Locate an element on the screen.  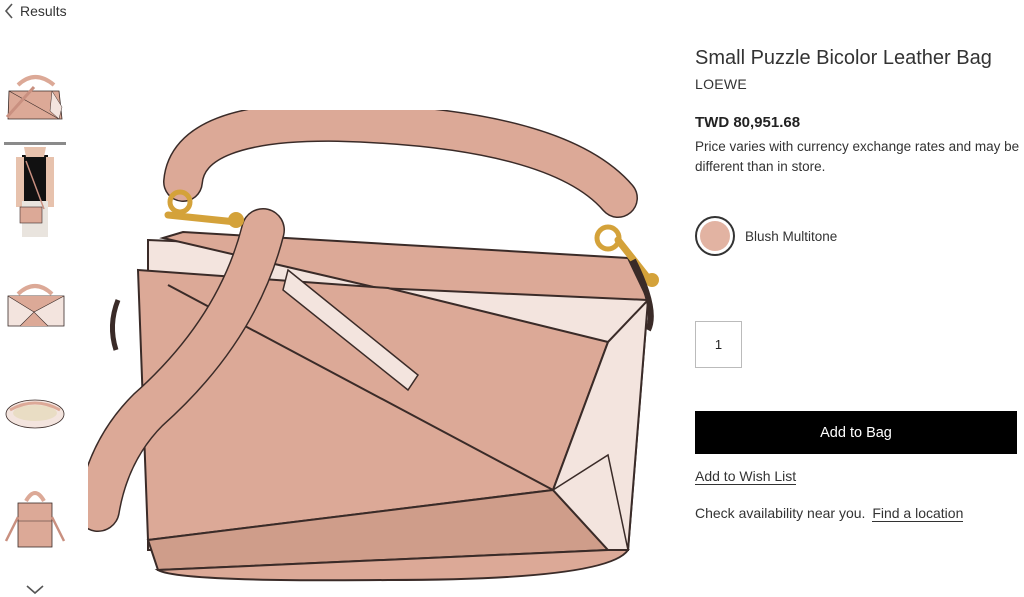
add-to-wish-list-link: Add to Wish List is located at coordinates (746, 476).